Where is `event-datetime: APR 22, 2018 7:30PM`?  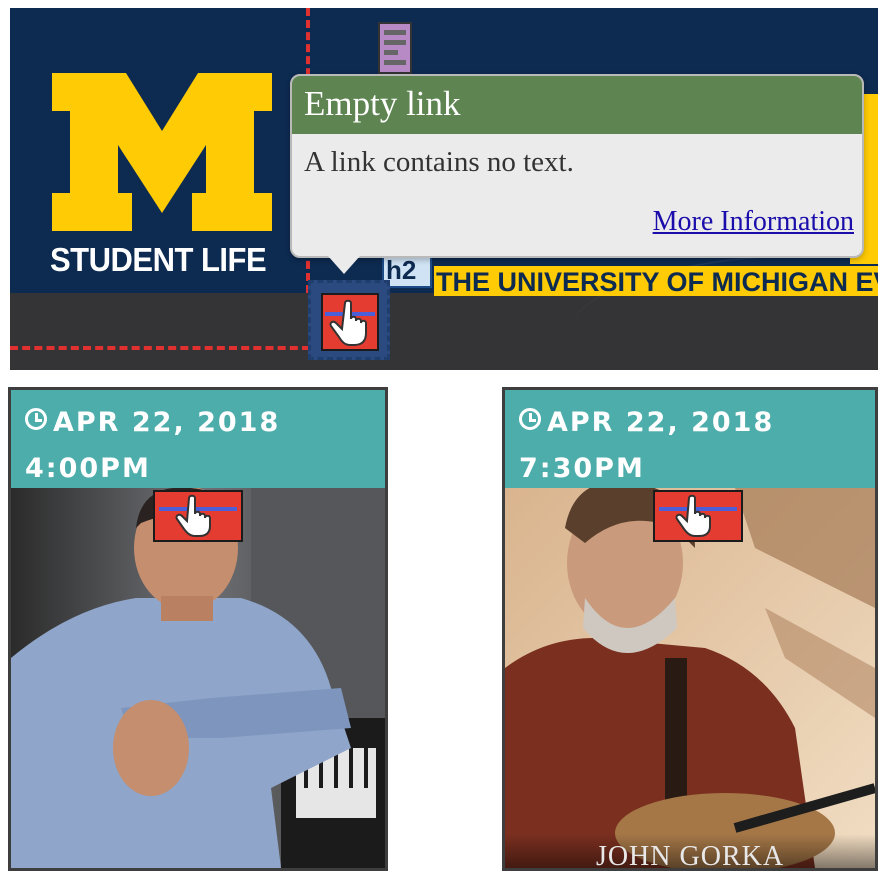
event-datetime: APR 22, 2018 7:30PM is located at coordinates (690, 439).